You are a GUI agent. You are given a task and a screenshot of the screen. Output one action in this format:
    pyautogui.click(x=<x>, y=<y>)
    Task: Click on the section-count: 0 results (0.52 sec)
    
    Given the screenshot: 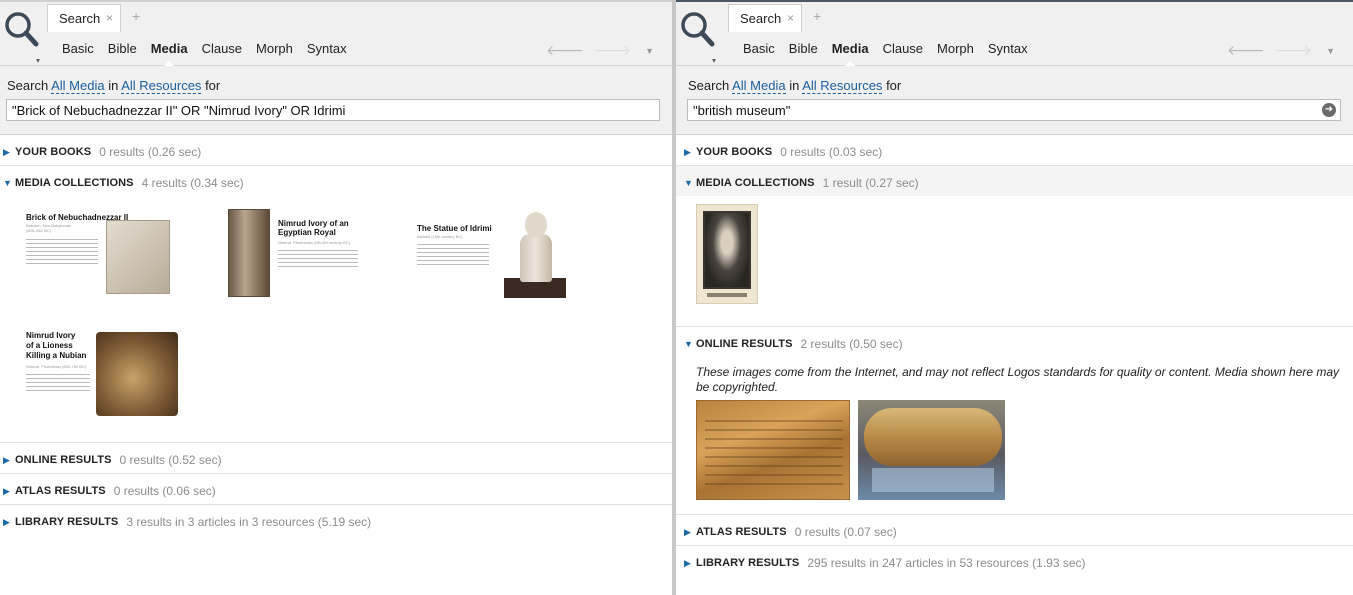 What is the action you would take?
    pyautogui.click(x=170, y=460)
    